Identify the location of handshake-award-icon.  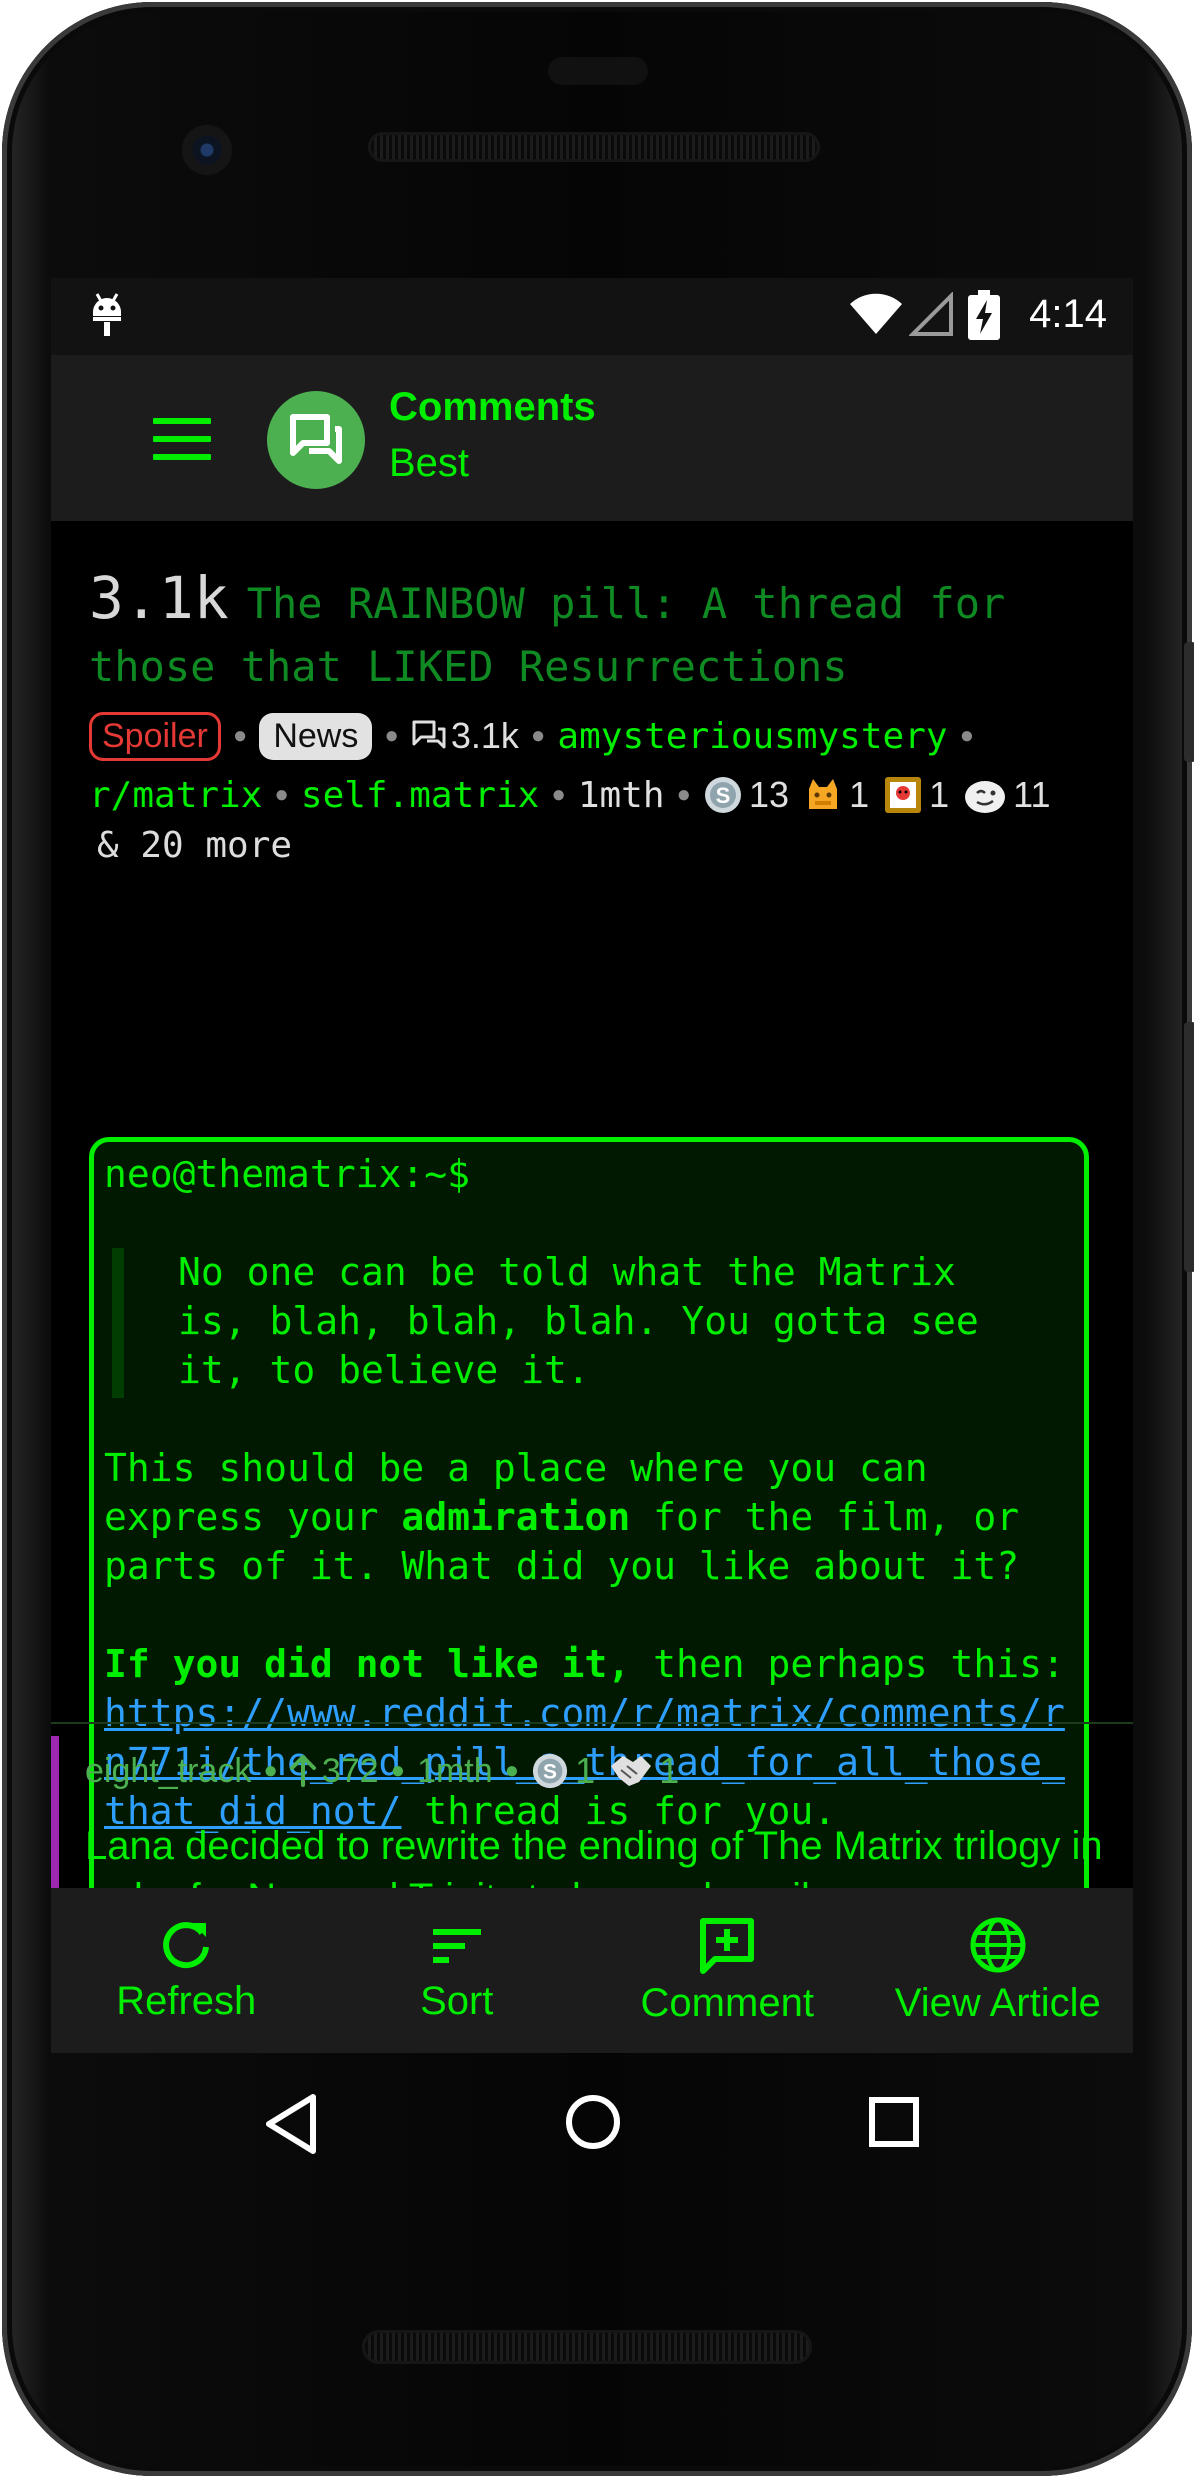
(631, 1771).